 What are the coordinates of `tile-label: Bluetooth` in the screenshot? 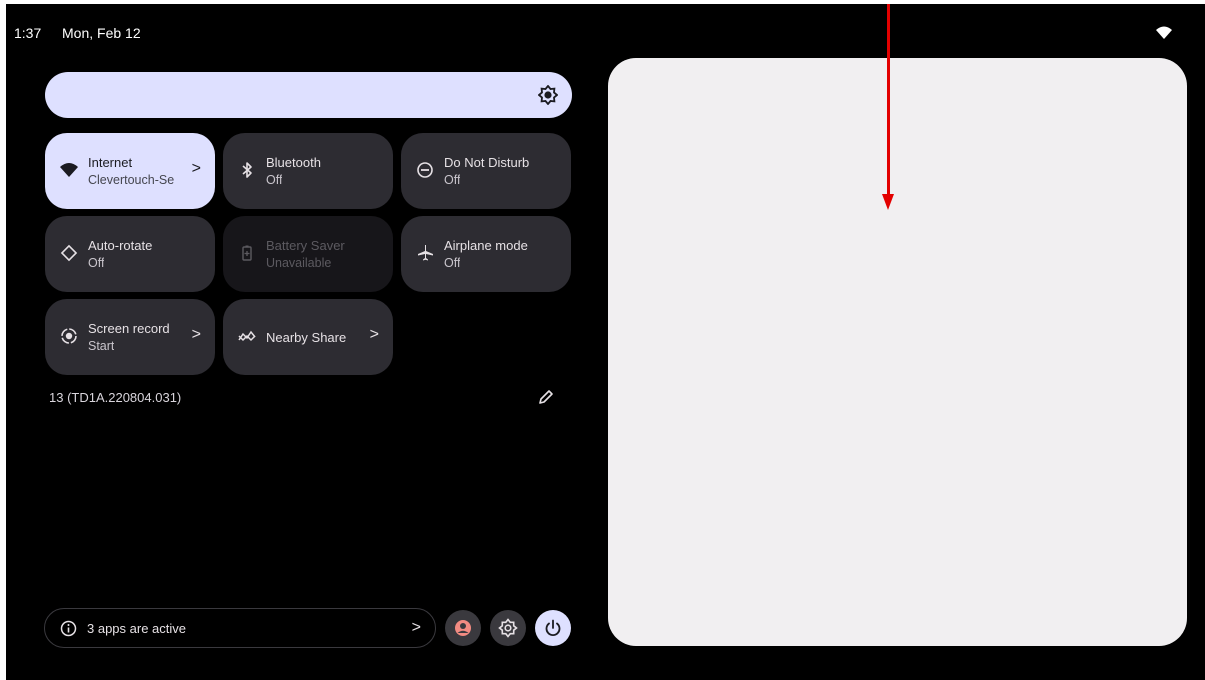 It's located at (293, 162).